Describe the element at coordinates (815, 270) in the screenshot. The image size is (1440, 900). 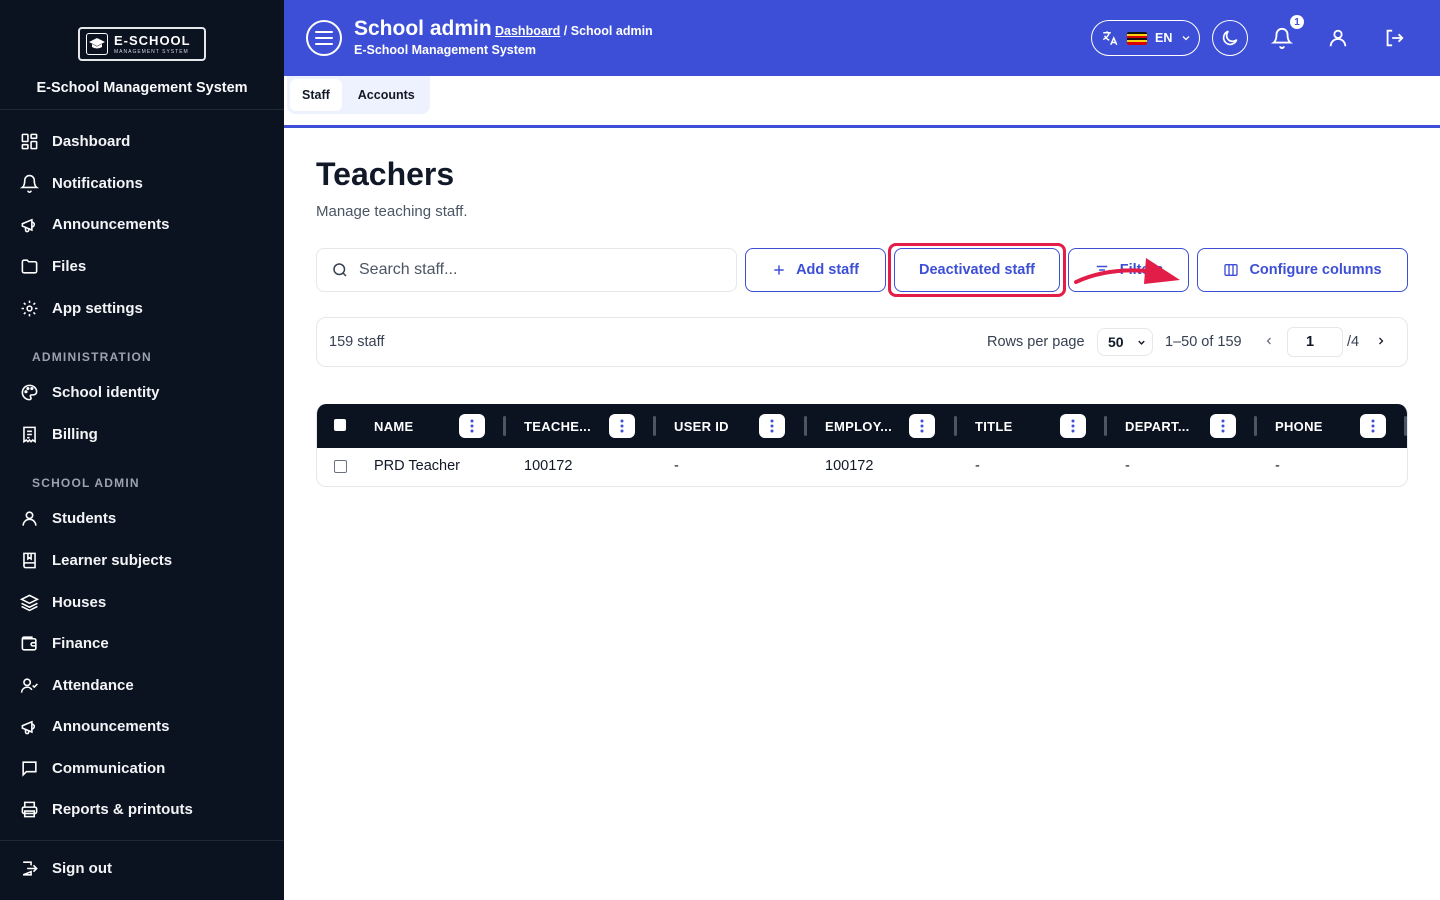
I see `add-staff-button: Add staff` at that location.